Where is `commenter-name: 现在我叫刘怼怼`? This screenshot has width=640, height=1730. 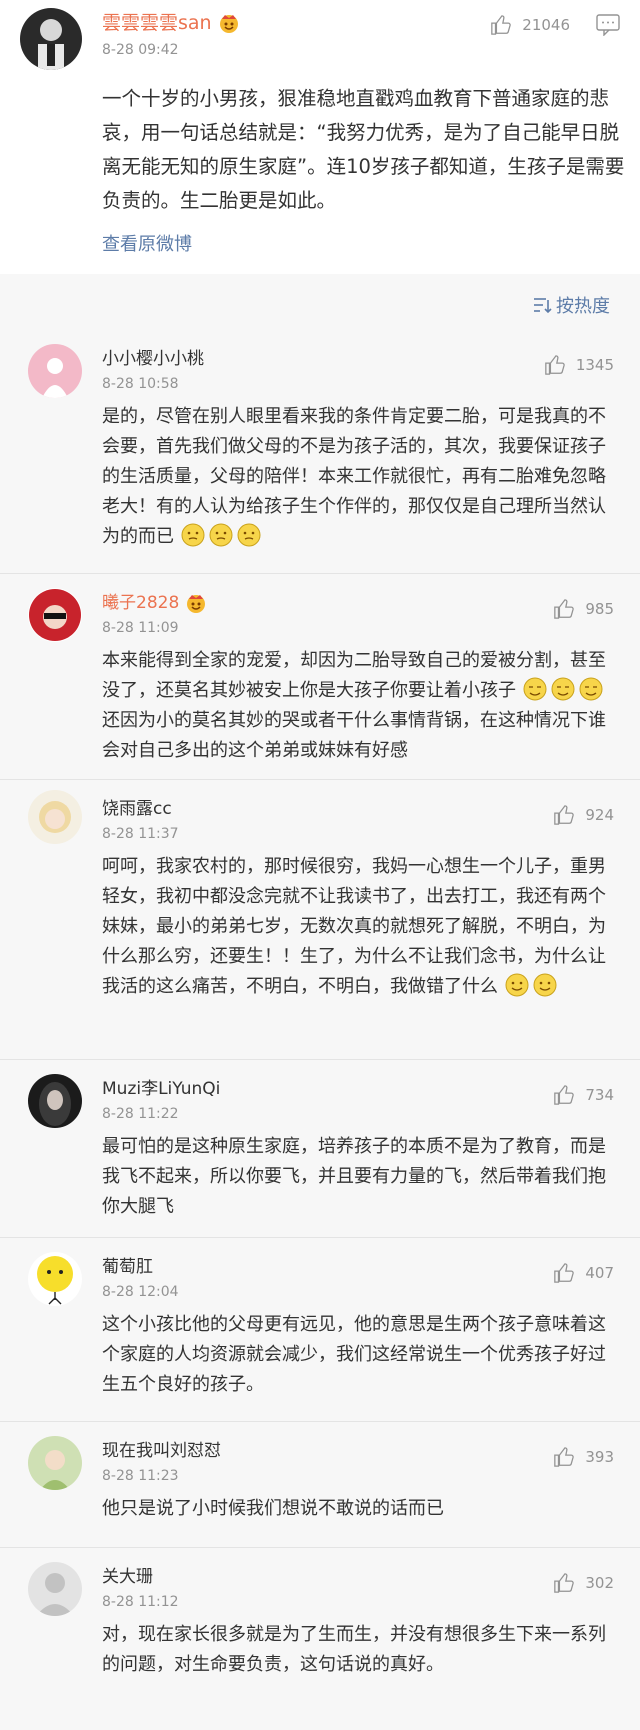 commenter-name: 现在我叫刘怼怼 is located at coordinates (361, 1451).